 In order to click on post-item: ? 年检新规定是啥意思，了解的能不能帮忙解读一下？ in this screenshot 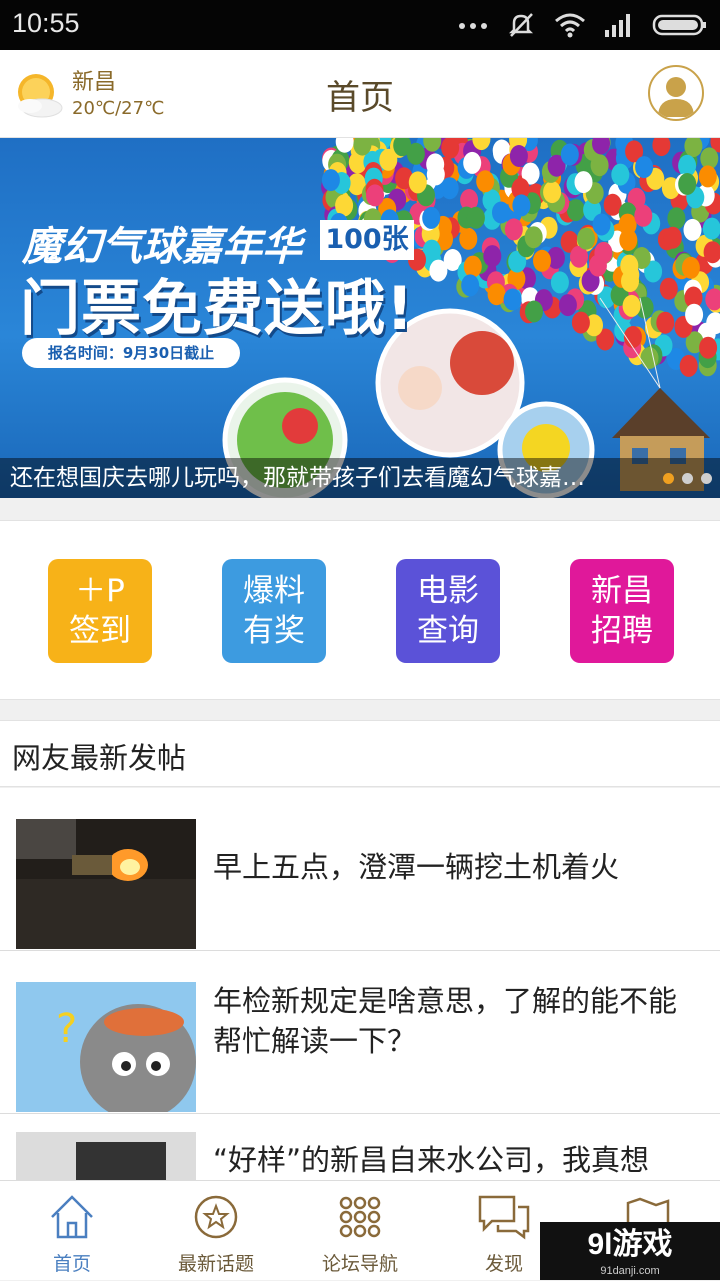, I will do `click(360, 1032)`.